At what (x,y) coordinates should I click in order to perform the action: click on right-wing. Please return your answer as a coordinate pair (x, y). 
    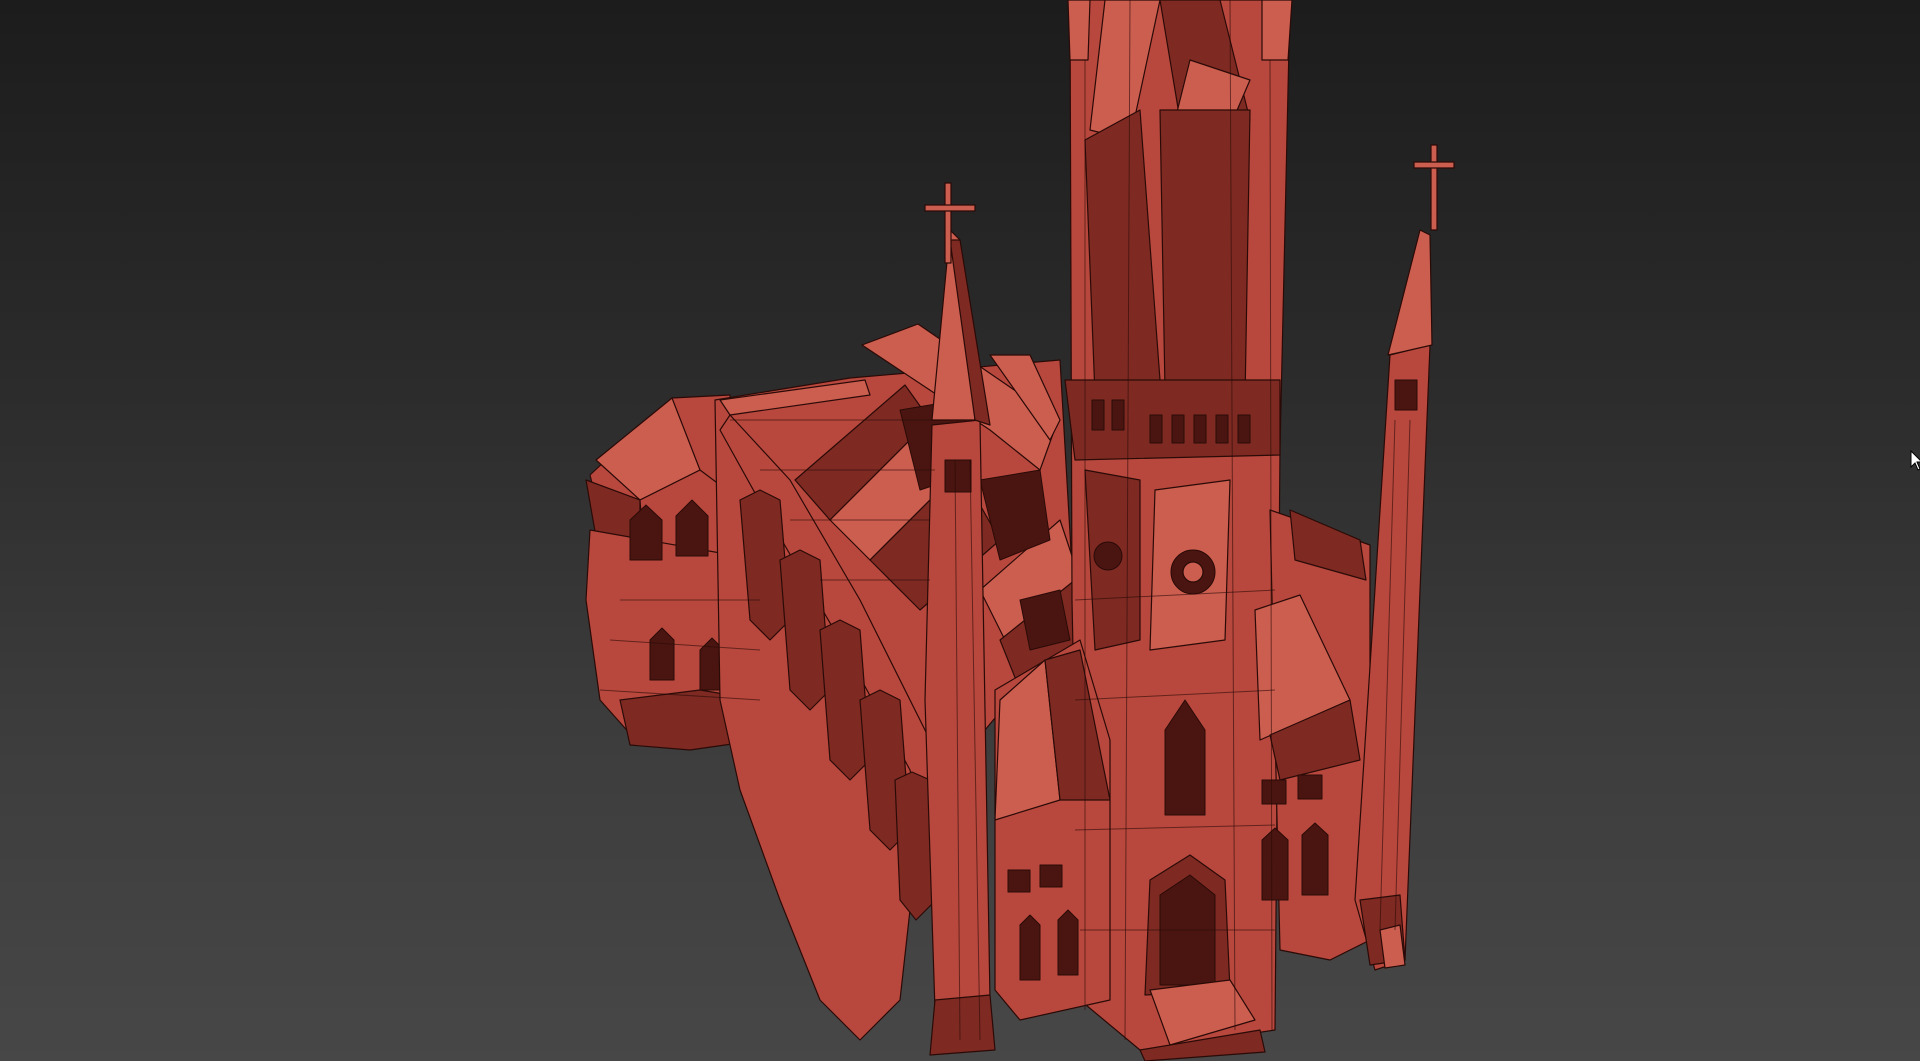
    Looking at the image, I should click on (1312, 735).